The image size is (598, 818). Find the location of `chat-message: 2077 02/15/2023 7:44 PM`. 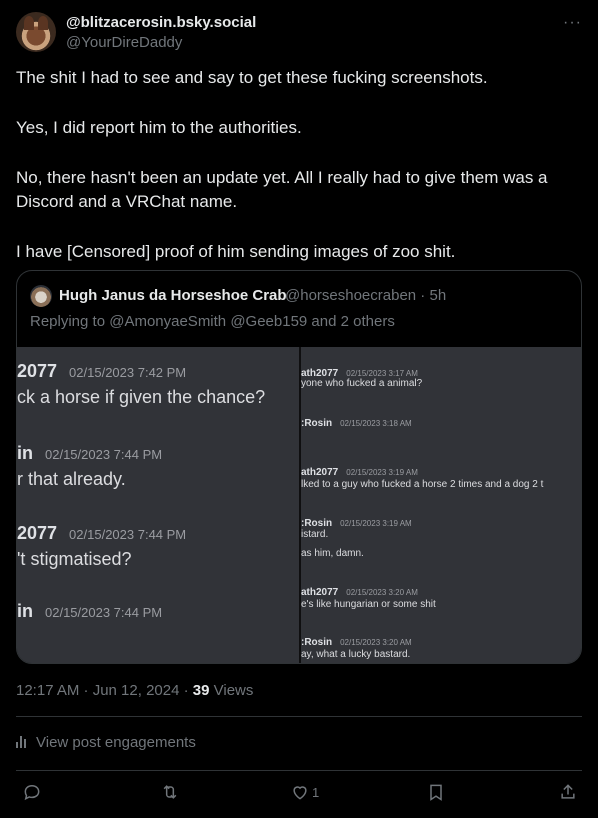

chat-message: 2077 02/15/2023 7:44 PM is located at coordinates (102, 533).